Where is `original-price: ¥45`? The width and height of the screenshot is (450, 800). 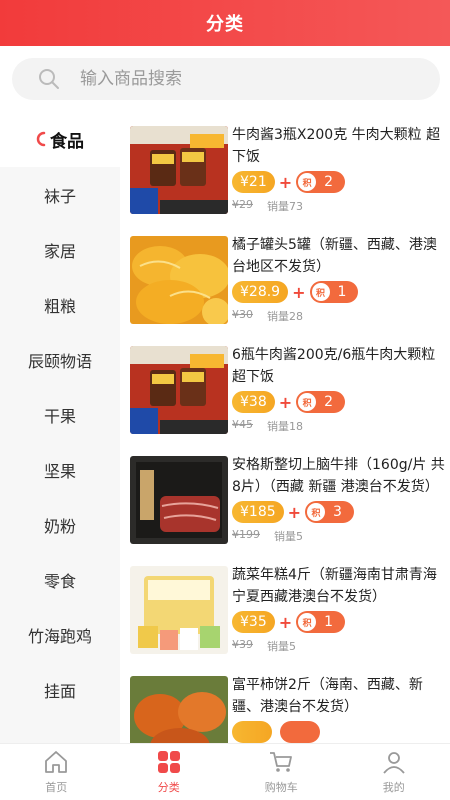
original-price: ¥45 is located at coordinates (242, 424).